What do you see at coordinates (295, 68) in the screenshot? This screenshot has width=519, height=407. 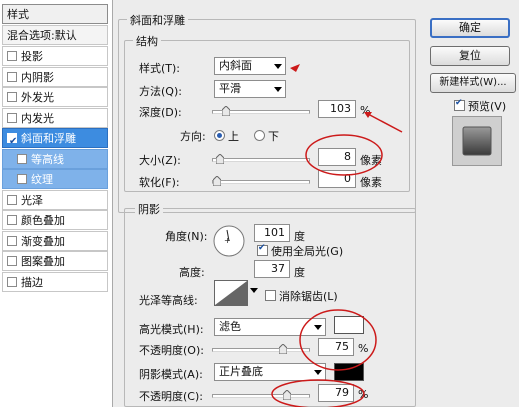 I see `annotation-arrow-style` at bounding box center [295, 68].